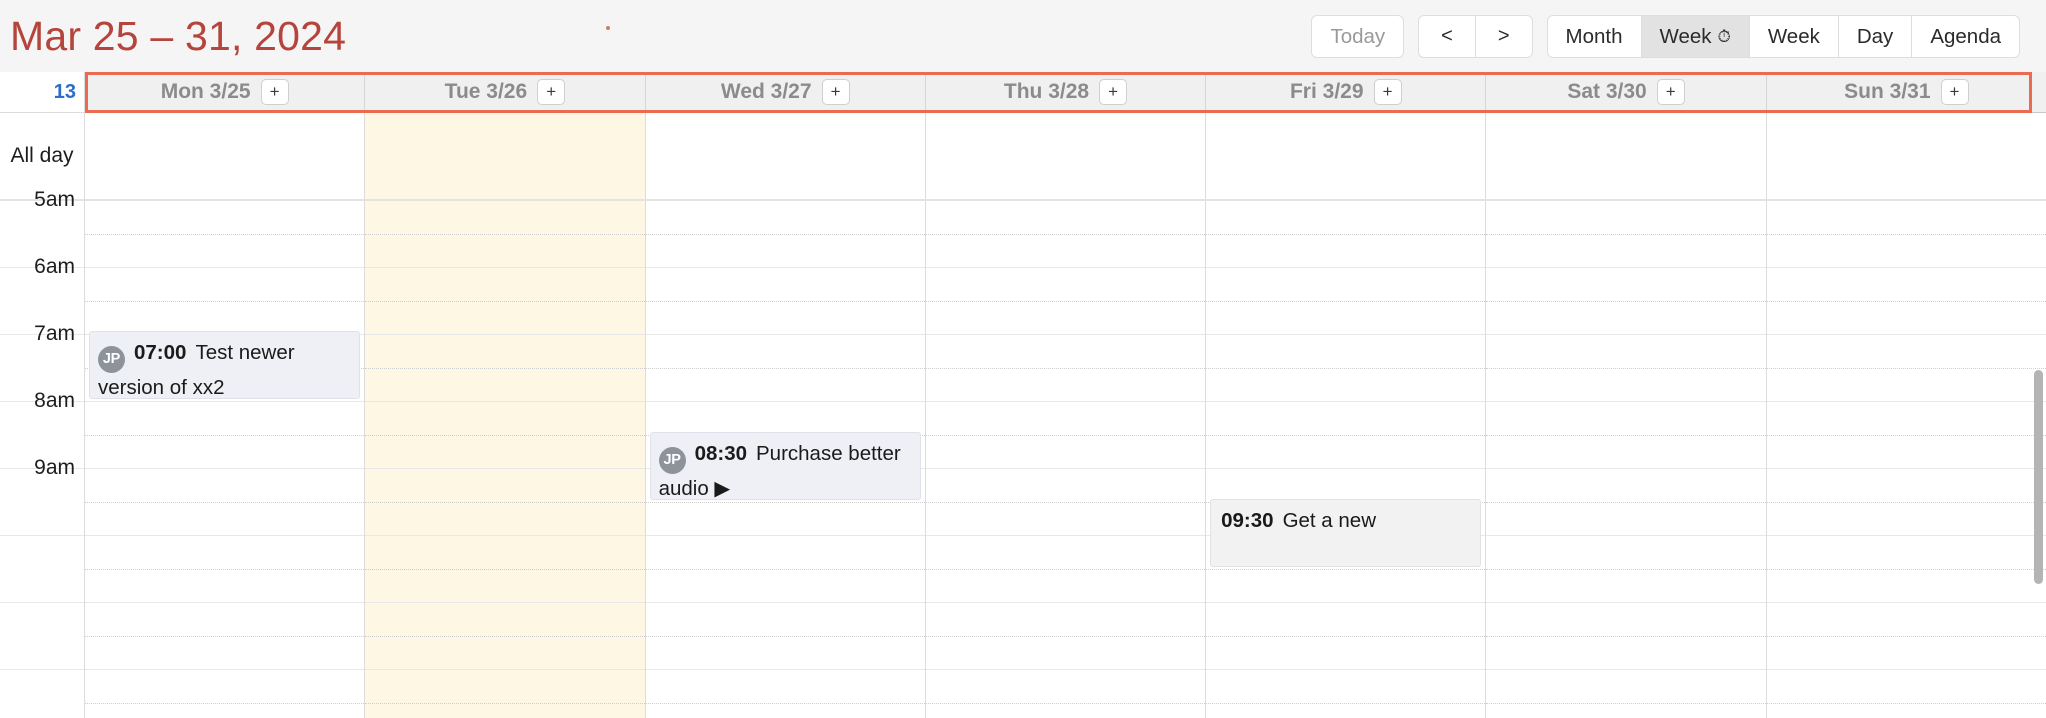 The image size is (2046, 718). Describe the element at coordinates (1504, 36) in the screenshot. I see `next-period-button: >` at that location.